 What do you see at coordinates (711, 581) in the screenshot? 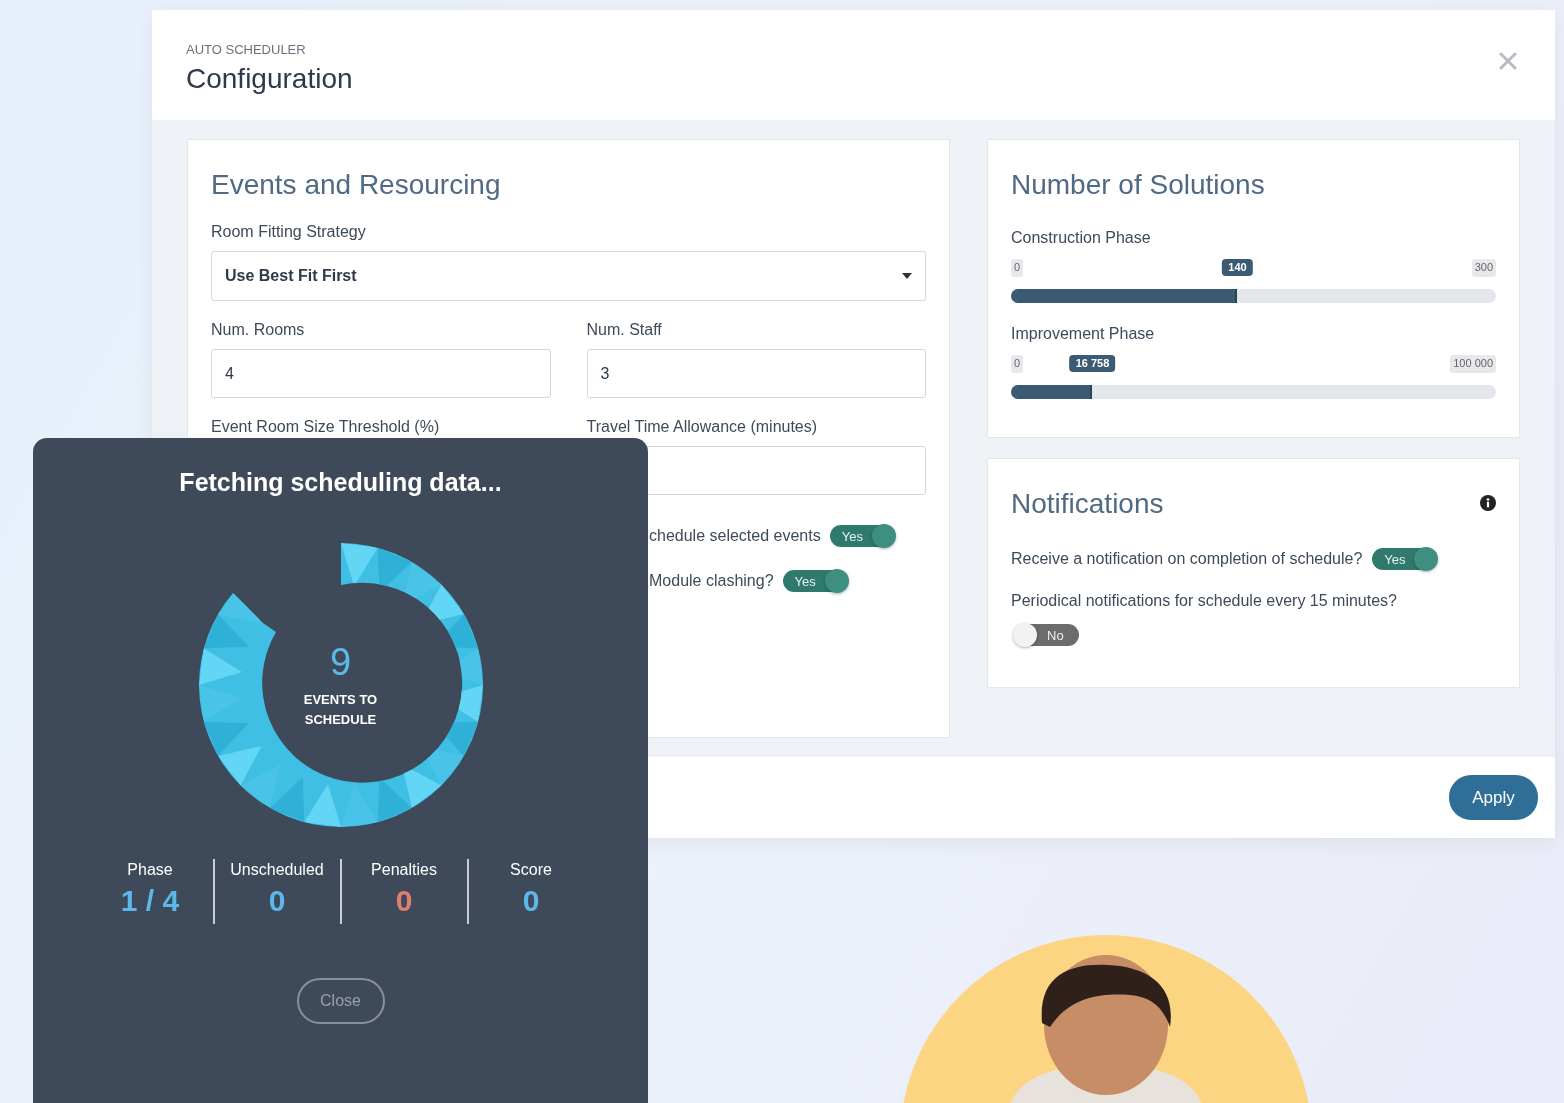
I see `toggle-label: Module clashing?` at bounding box center [711, 581].